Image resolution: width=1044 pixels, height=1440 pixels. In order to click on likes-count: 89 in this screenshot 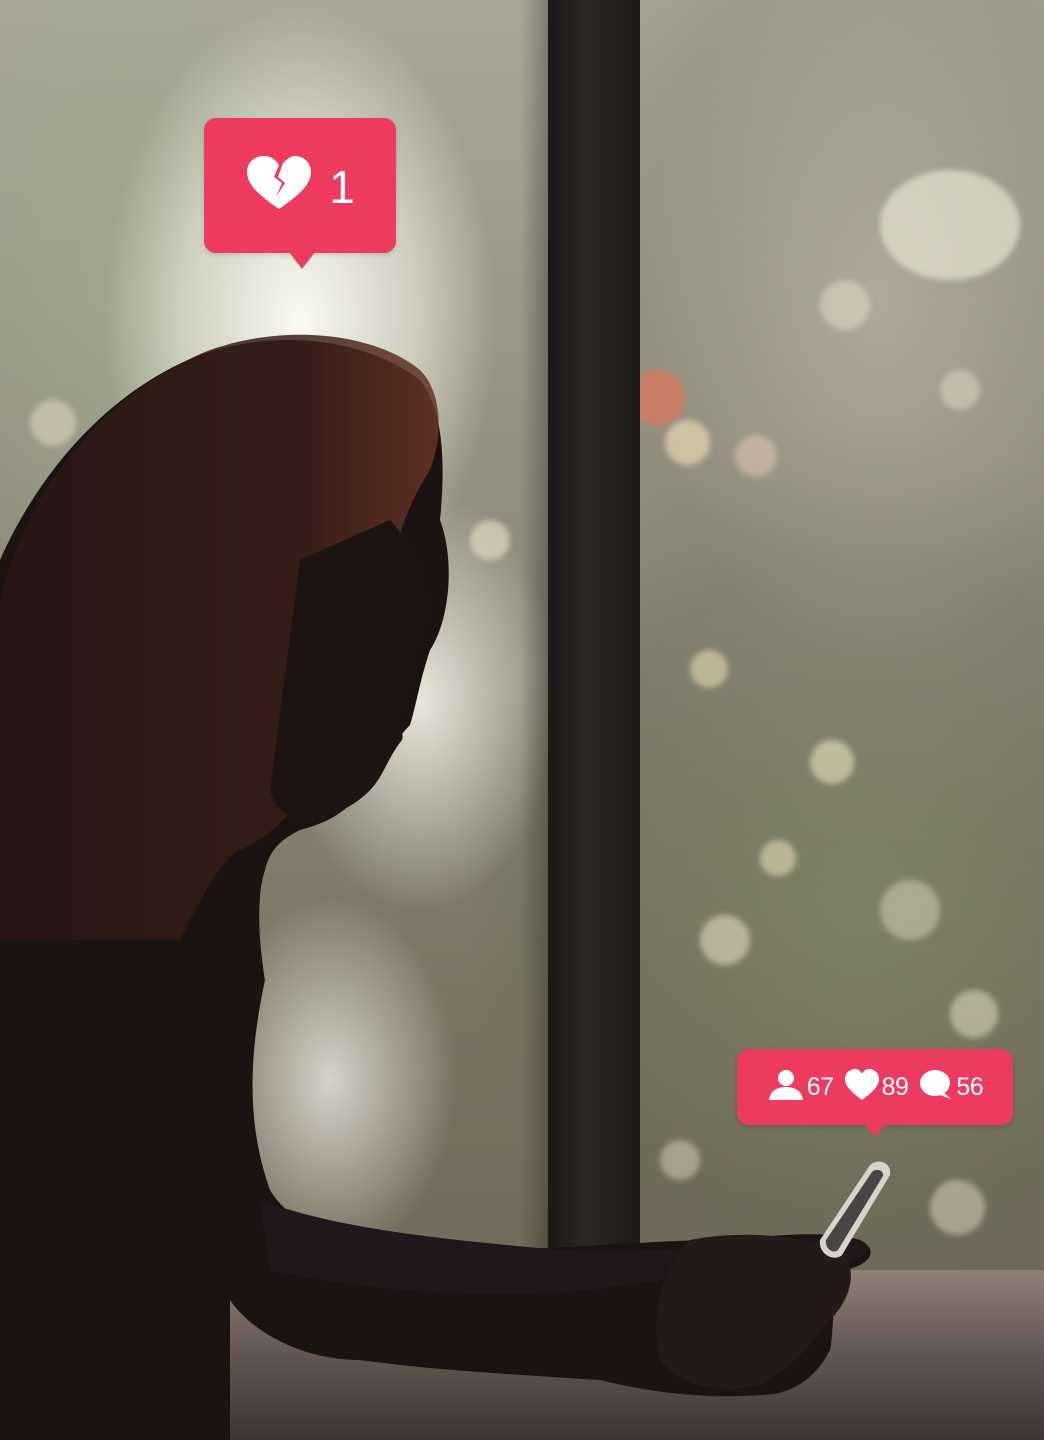, I will do `click(895, 1086)`.